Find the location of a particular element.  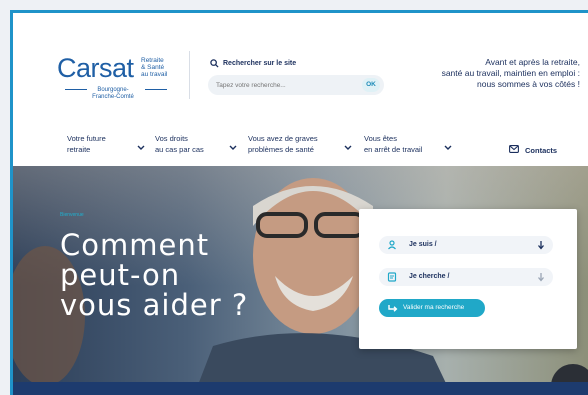

i-am-select: Je suis / is located at coordinates (466, 245).